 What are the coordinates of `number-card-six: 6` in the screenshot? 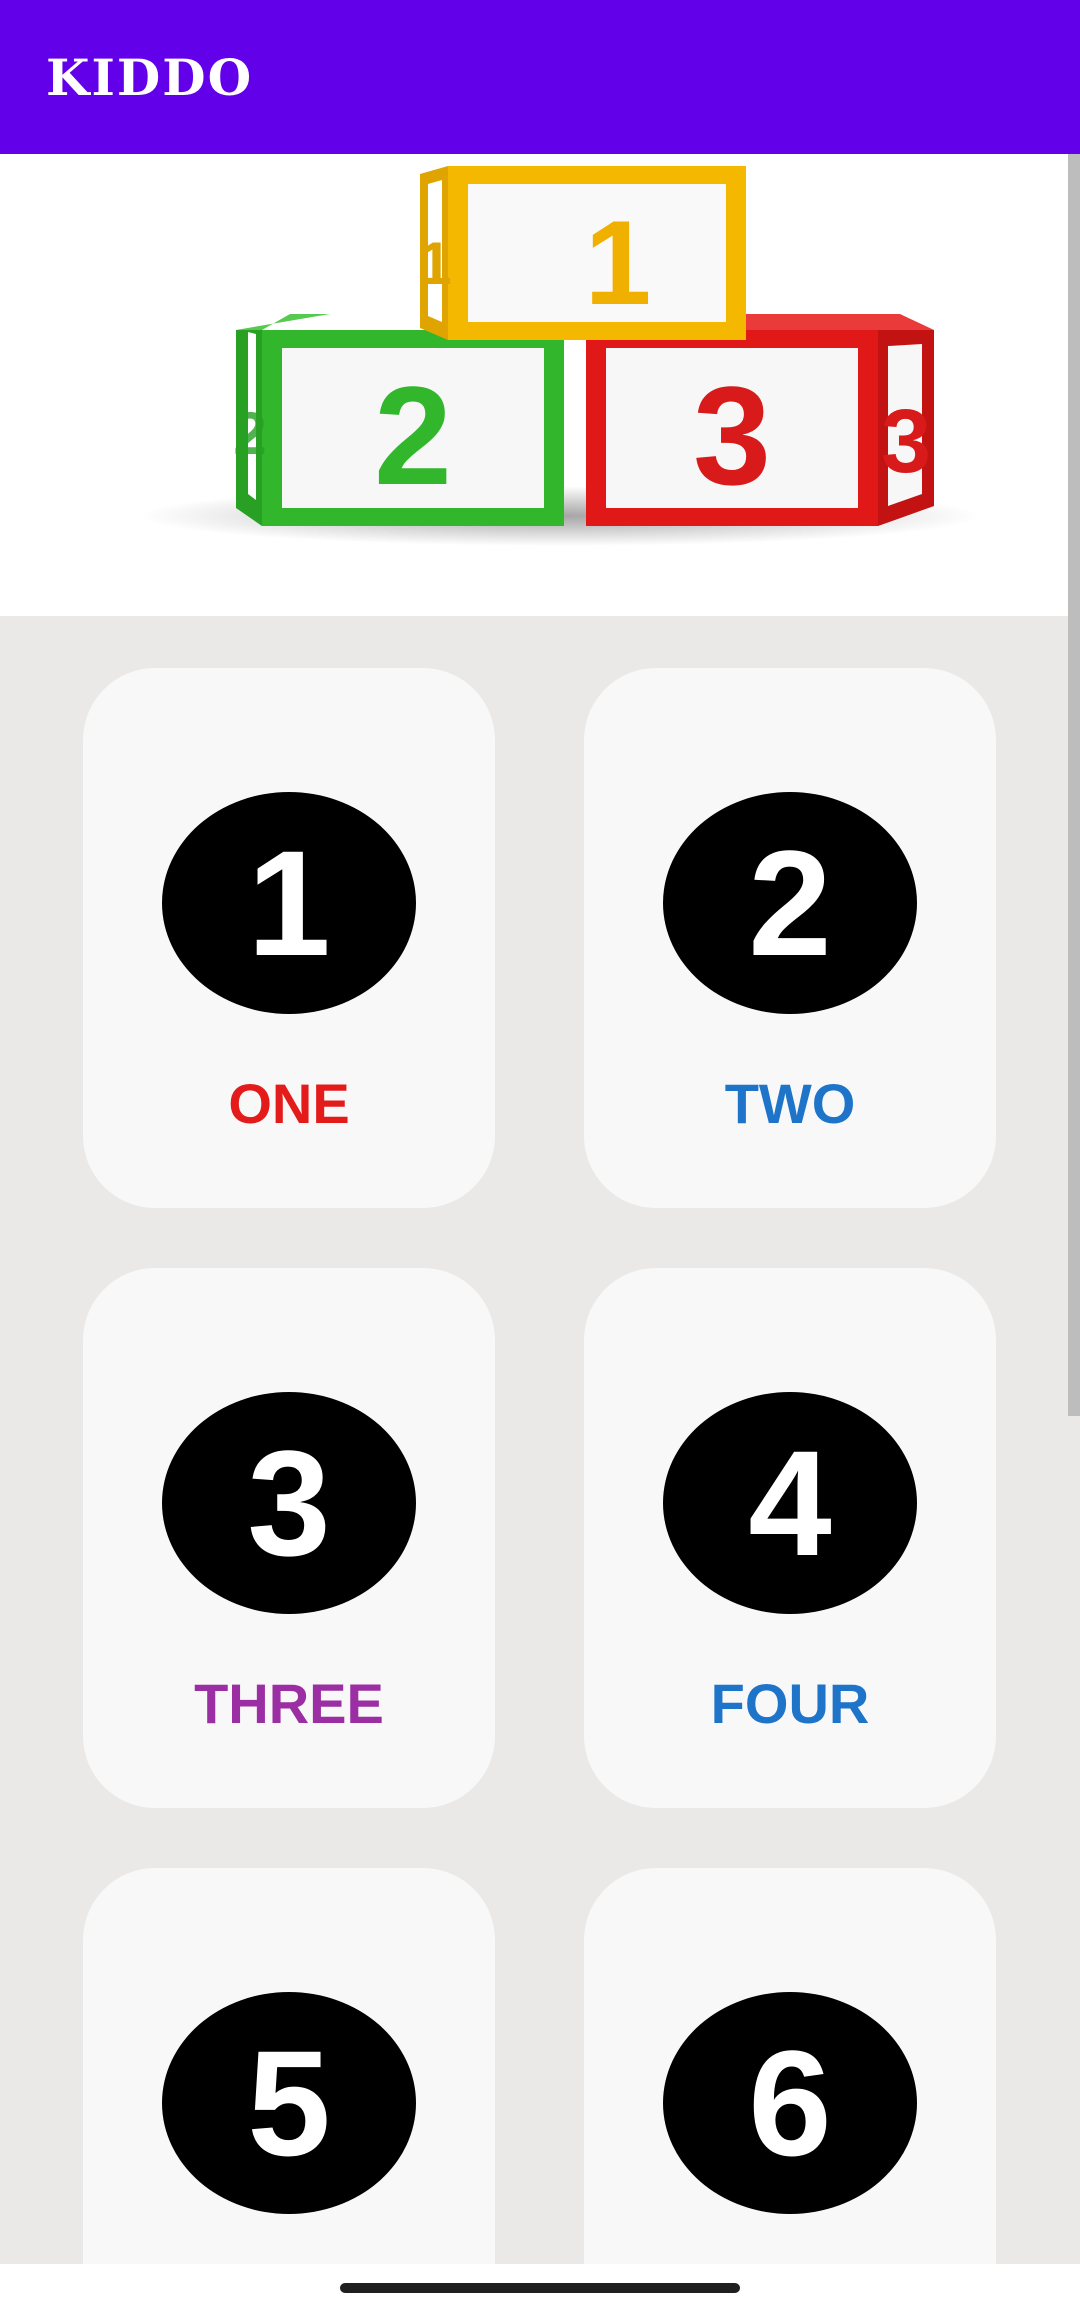 It's located at (790, 2066).